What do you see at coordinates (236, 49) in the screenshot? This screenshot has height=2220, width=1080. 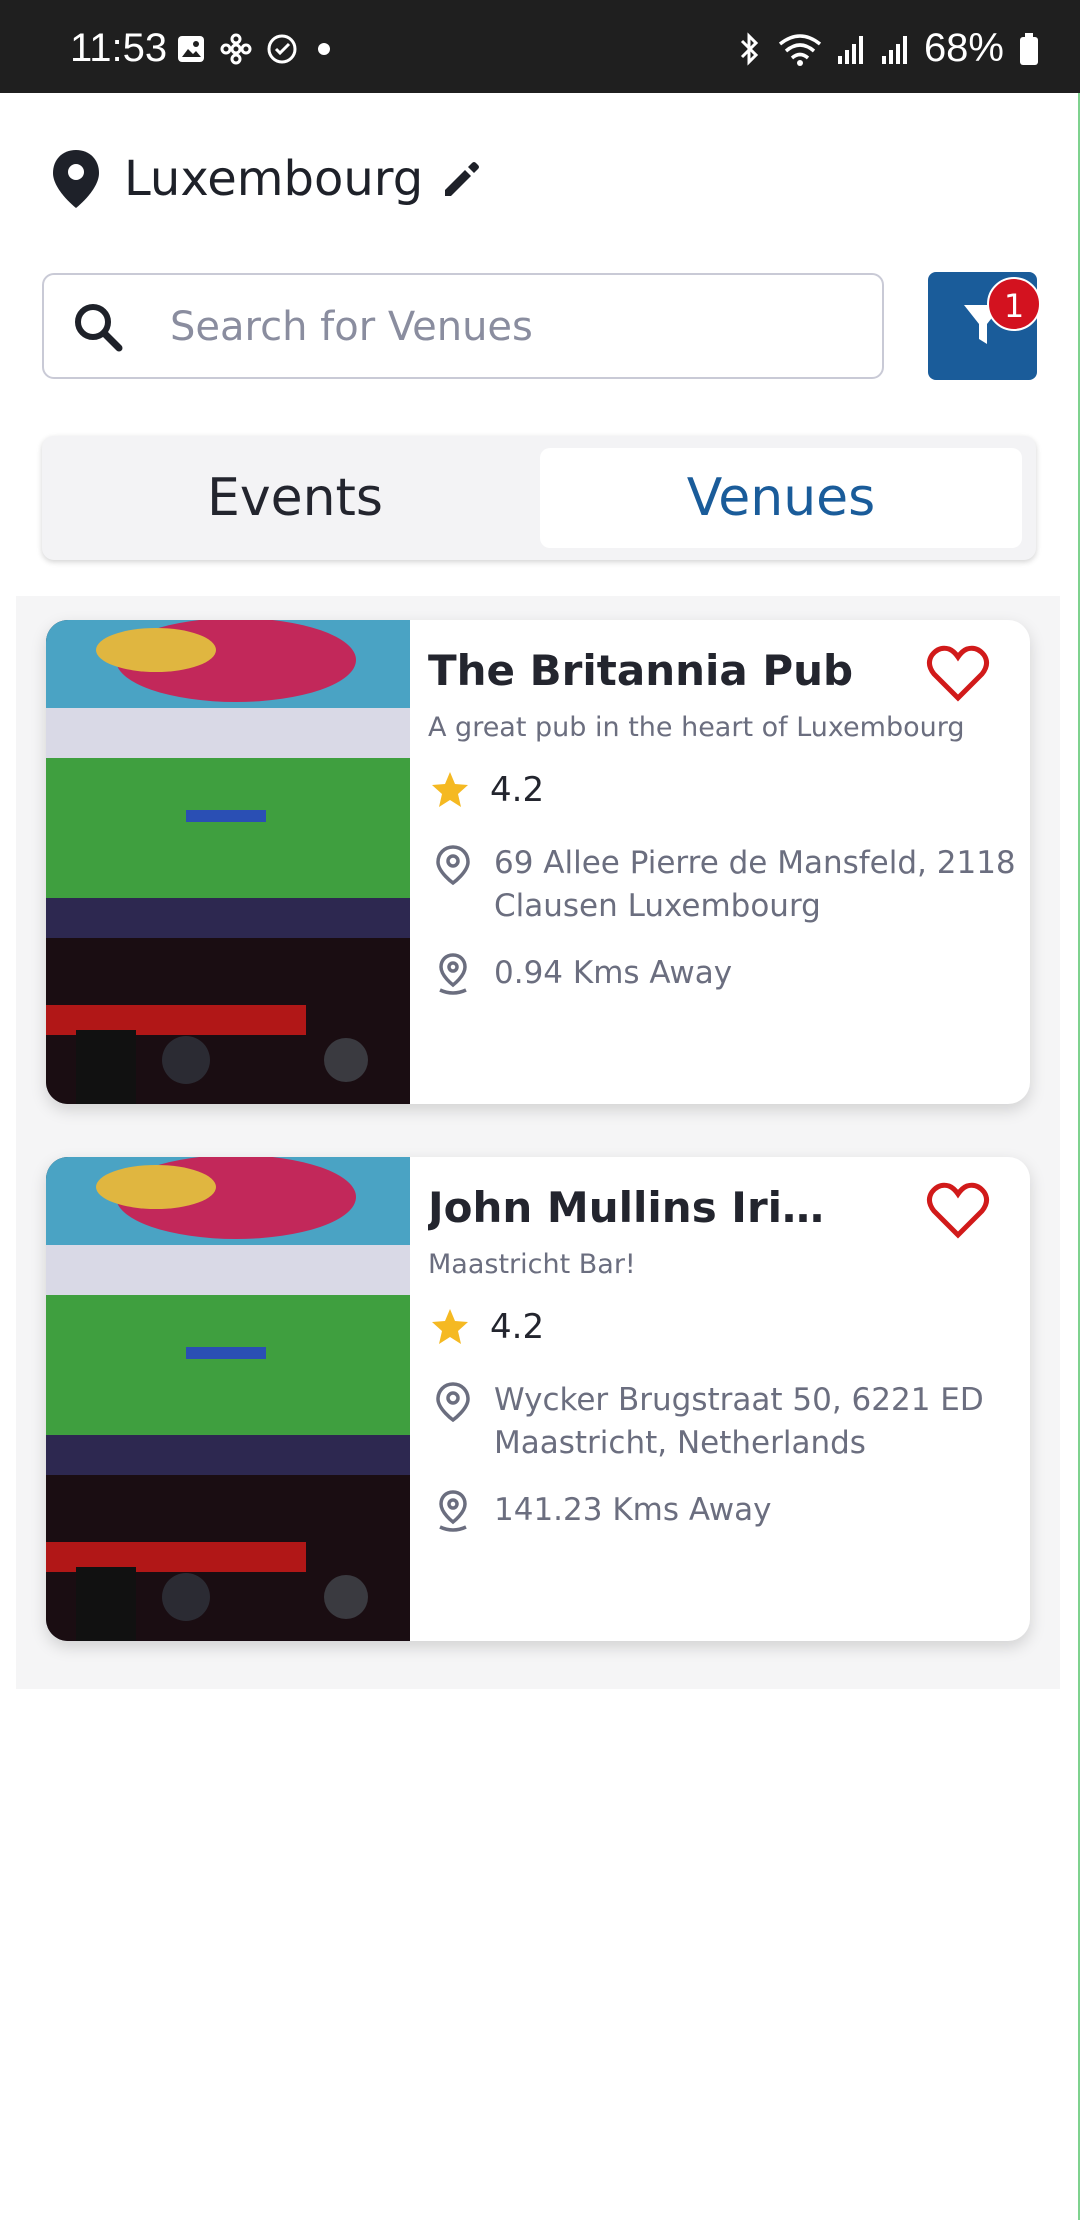 I see `fan-icon` at bounding box center [236, 49].